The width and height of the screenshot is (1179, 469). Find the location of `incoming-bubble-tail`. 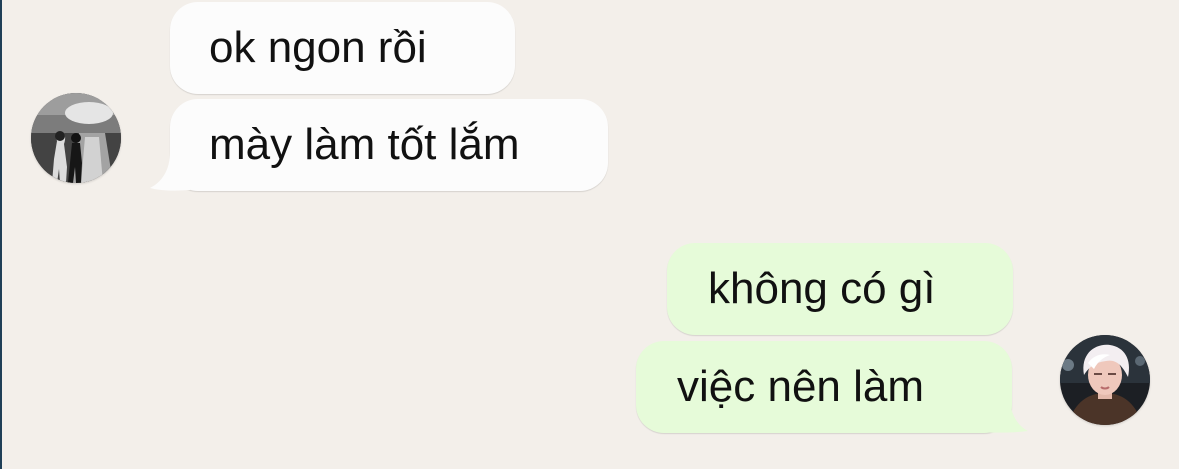

incoming-bubble-tail is located at coordinates (170, 171).